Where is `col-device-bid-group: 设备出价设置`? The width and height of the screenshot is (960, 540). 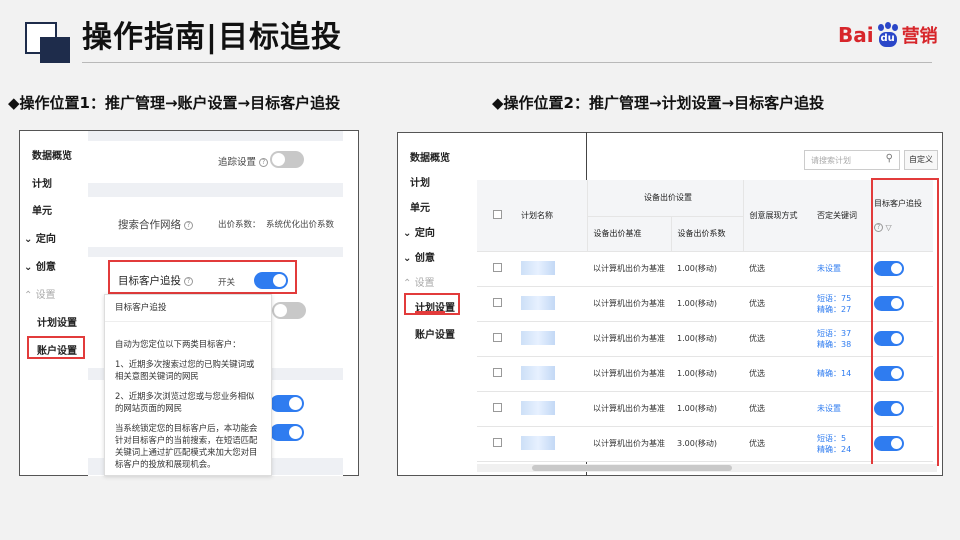
col-device-bid-group: 设备出价设置 is located at coordinates (664, 198).